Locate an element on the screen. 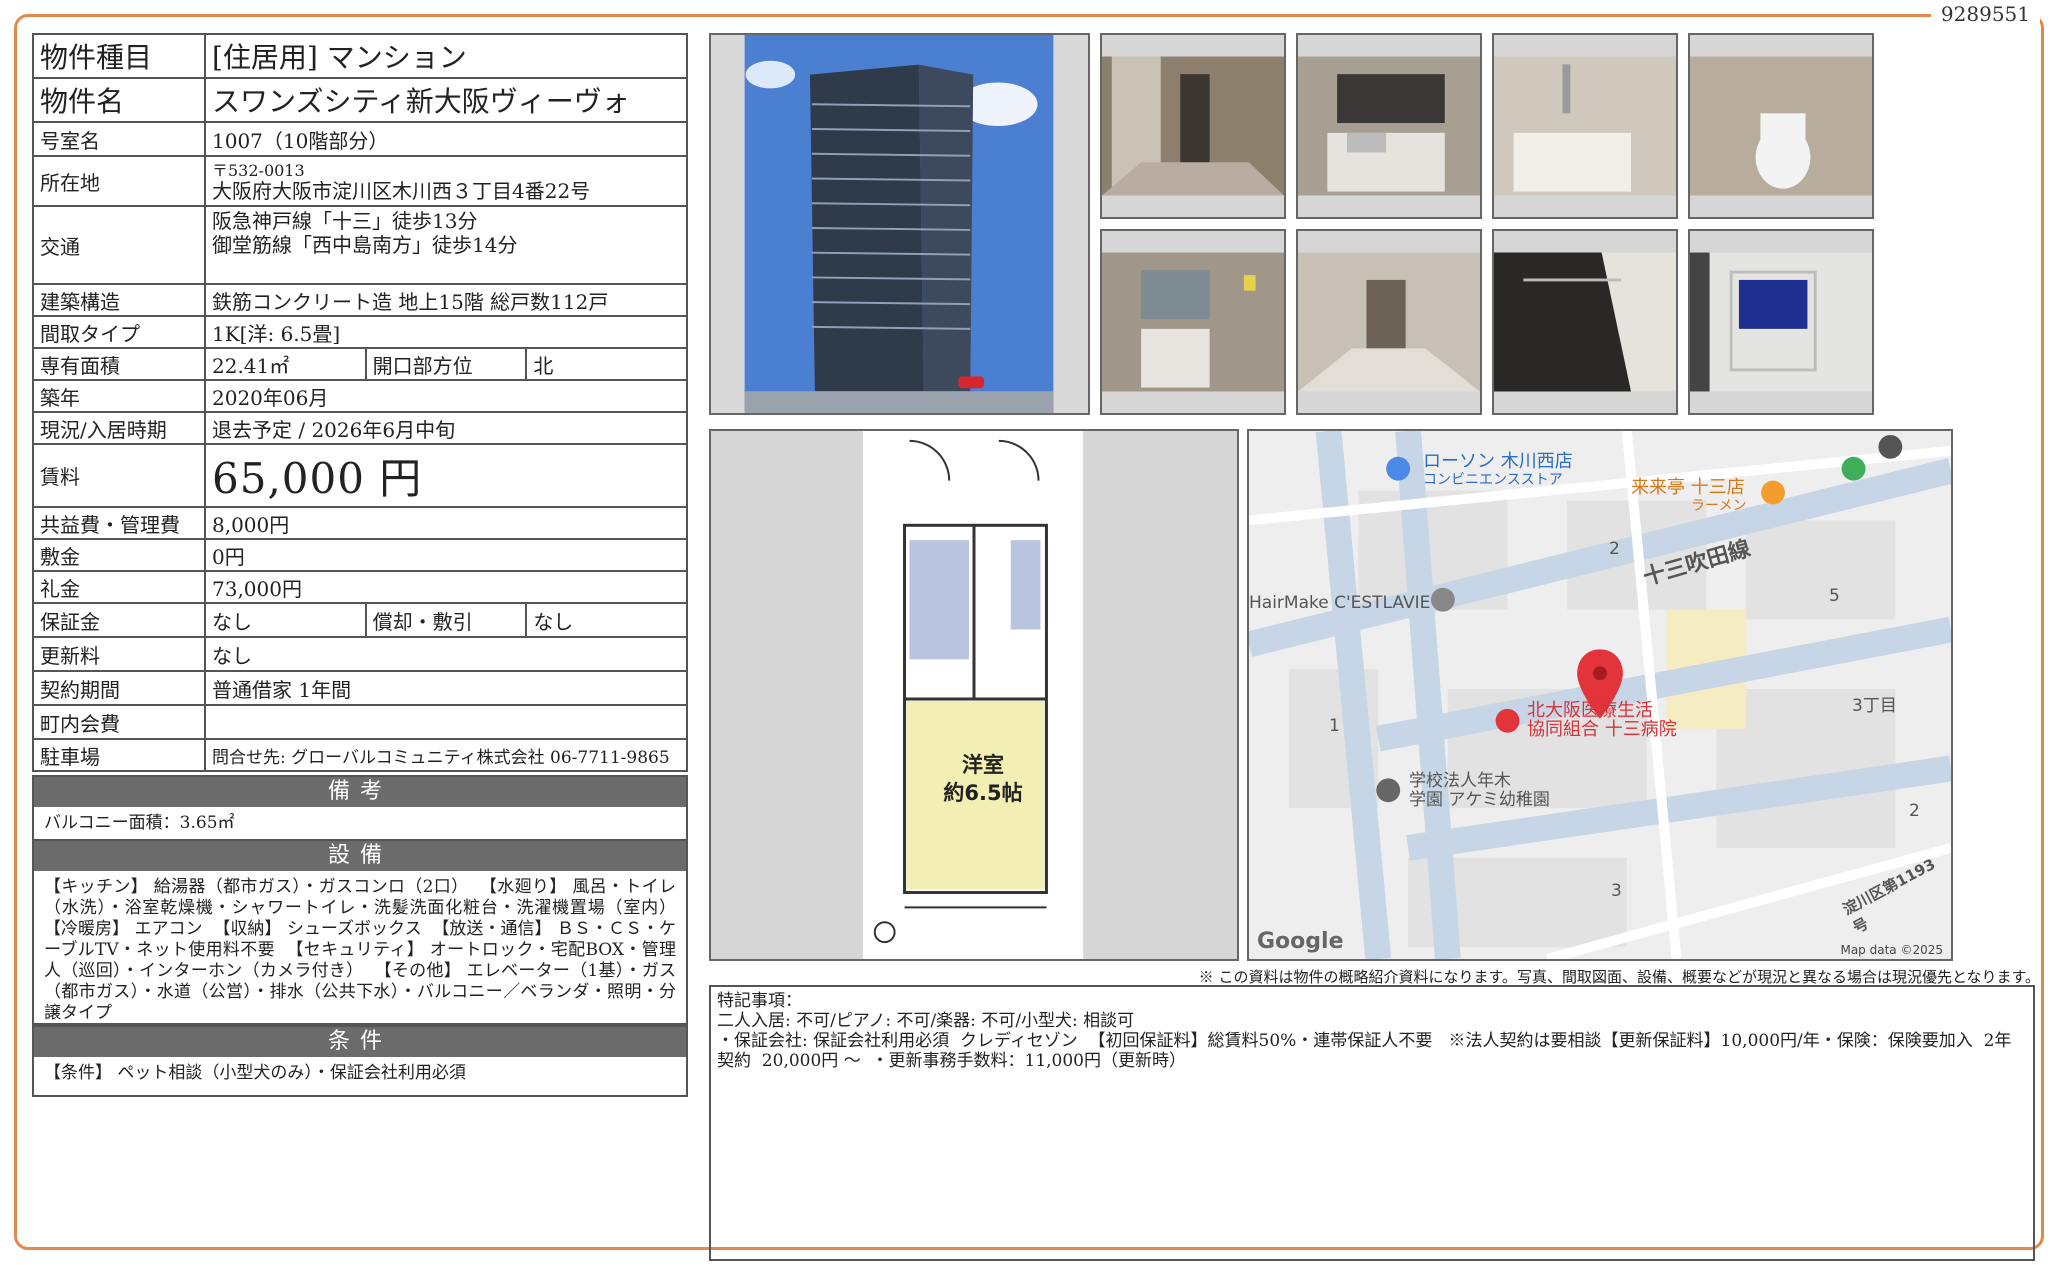 The width and height of the screenshot is (2056, 1265). kitchen-photo is located at coordinates (1389, 126).